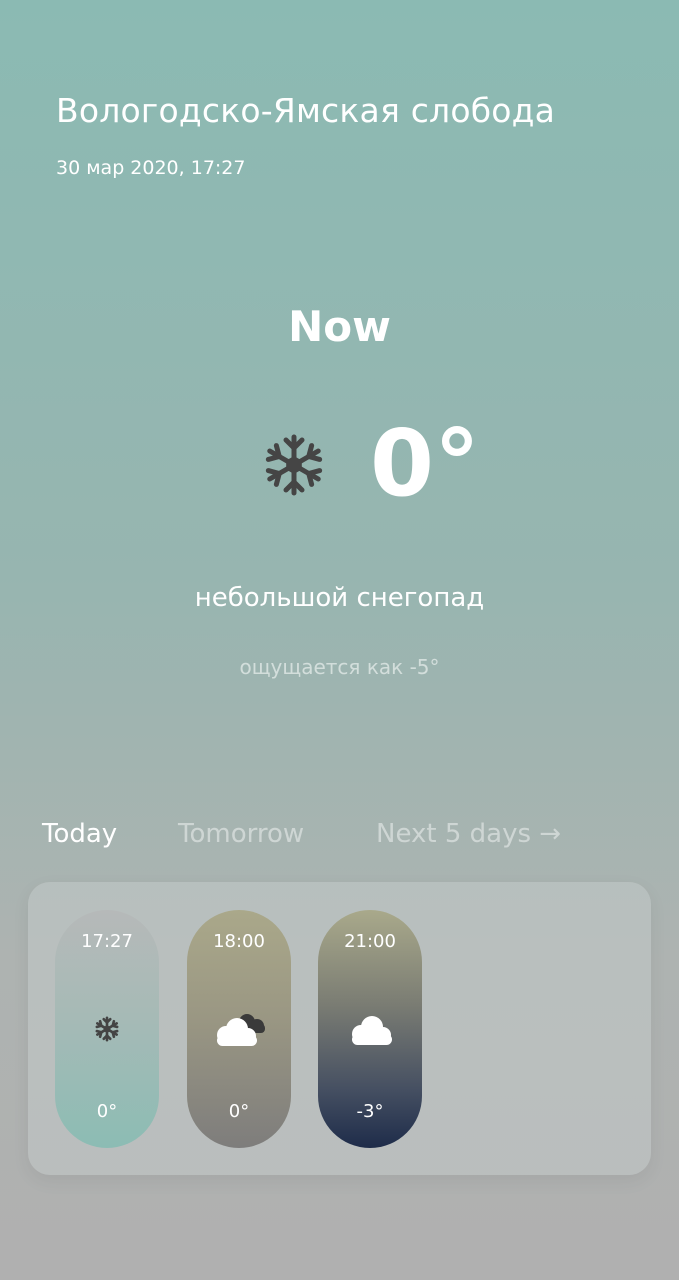 The image size is (679, 1280). I want to click on hourly-time: 17:27, so click(107, 941).